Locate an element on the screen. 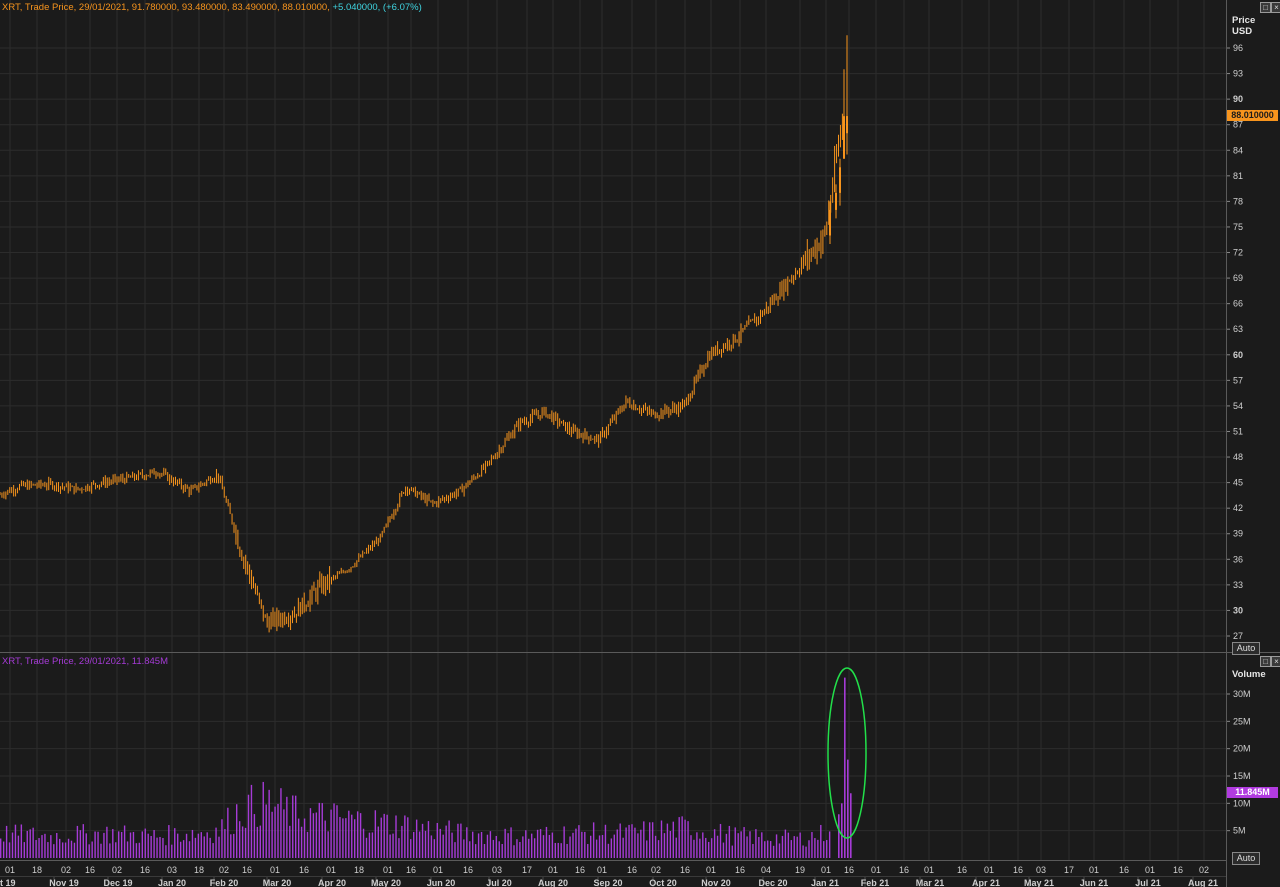 This screenshot has width=1280, height=887. volume-auto-button: Auto is located at coordinates (1246, 858).